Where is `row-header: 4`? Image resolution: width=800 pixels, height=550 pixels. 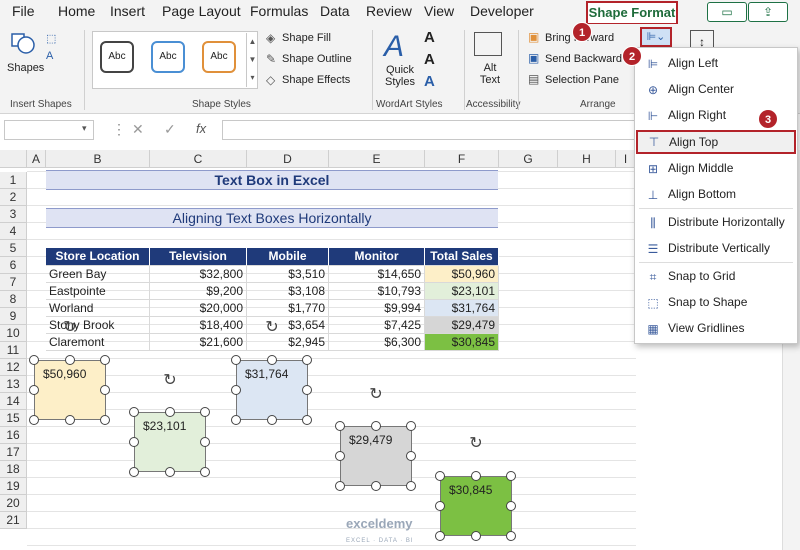 row-header: 4 is located at coordinates (13, 231).